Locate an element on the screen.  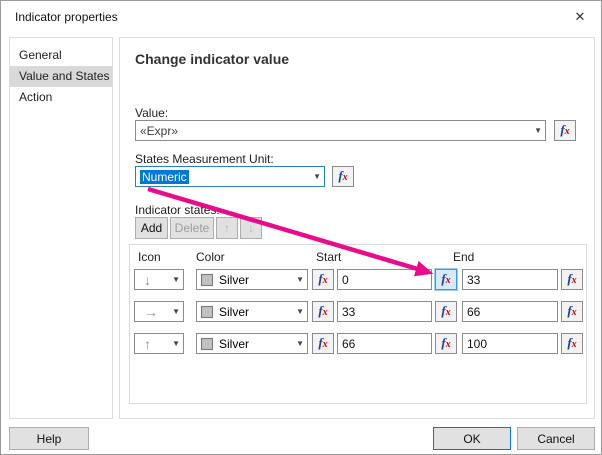
table-row: → ▼ Silver ▼ fx fx fx is located at coordinates (359, 311).